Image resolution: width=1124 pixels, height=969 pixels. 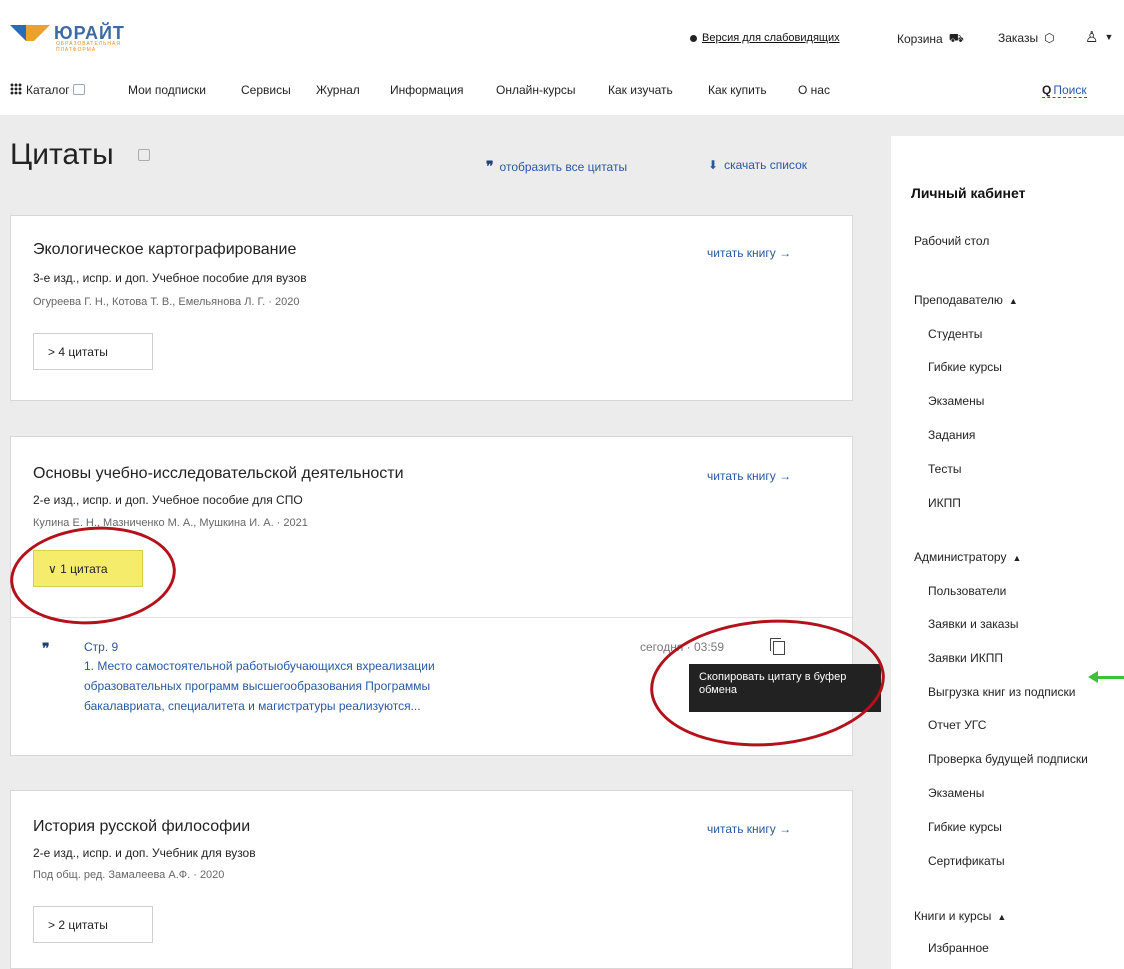 What do you see at coordinates (960, 557) in the screenshot?
I see `group-label: Администратору` at bounding box center [960, 557].